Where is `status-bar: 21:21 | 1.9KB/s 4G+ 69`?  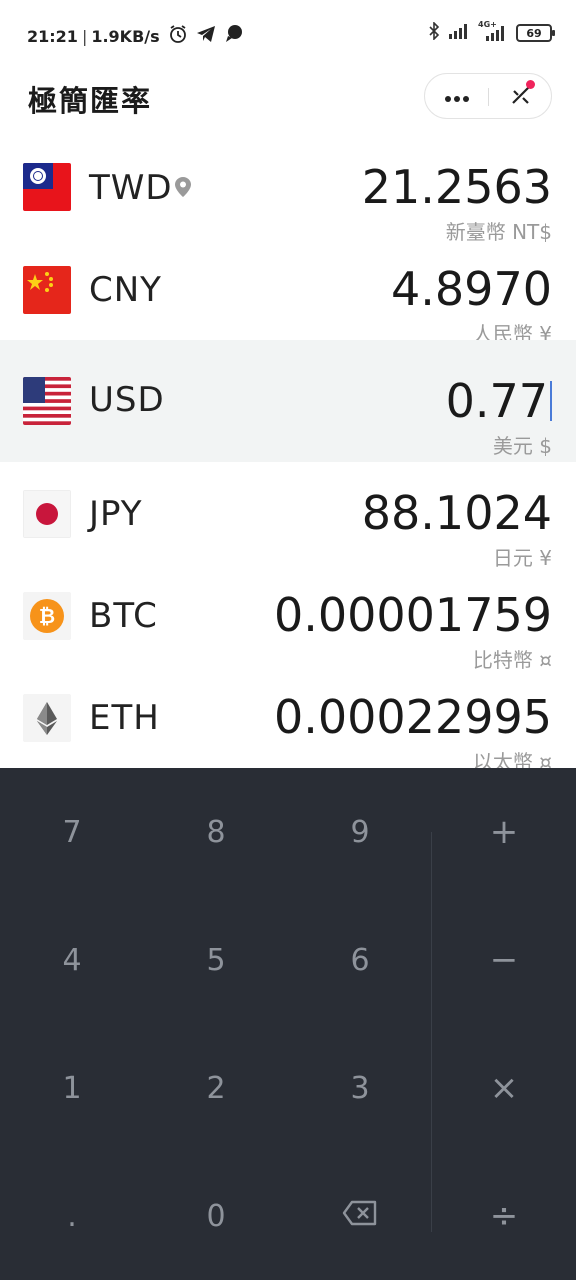 status-bar: 21:21 | 1.9KB/s 4G+ 69 is located at coordinates (288, 35).